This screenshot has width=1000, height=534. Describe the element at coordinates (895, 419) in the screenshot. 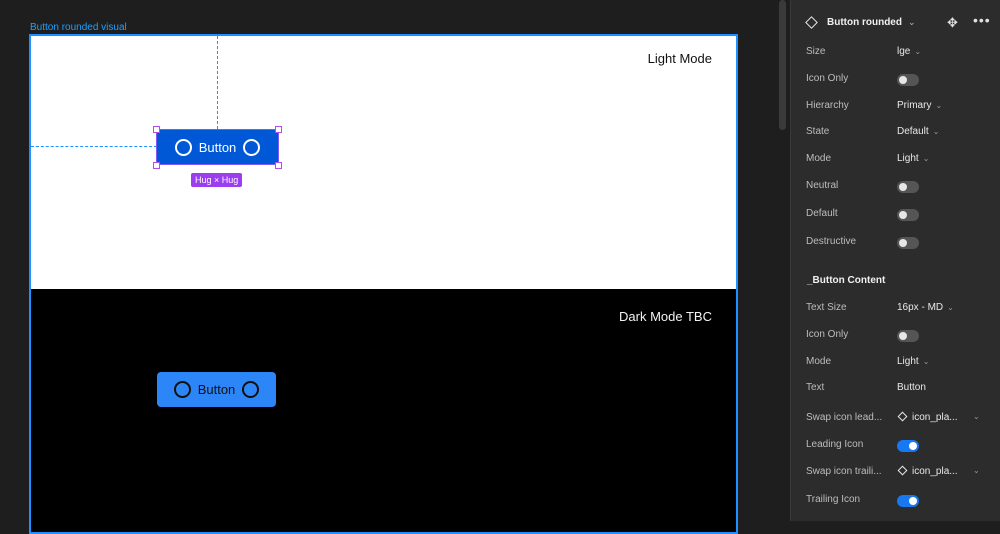

I see `prop-swap-leading-icon: Swap icon lead... icon_pla... ⌄` at that location.